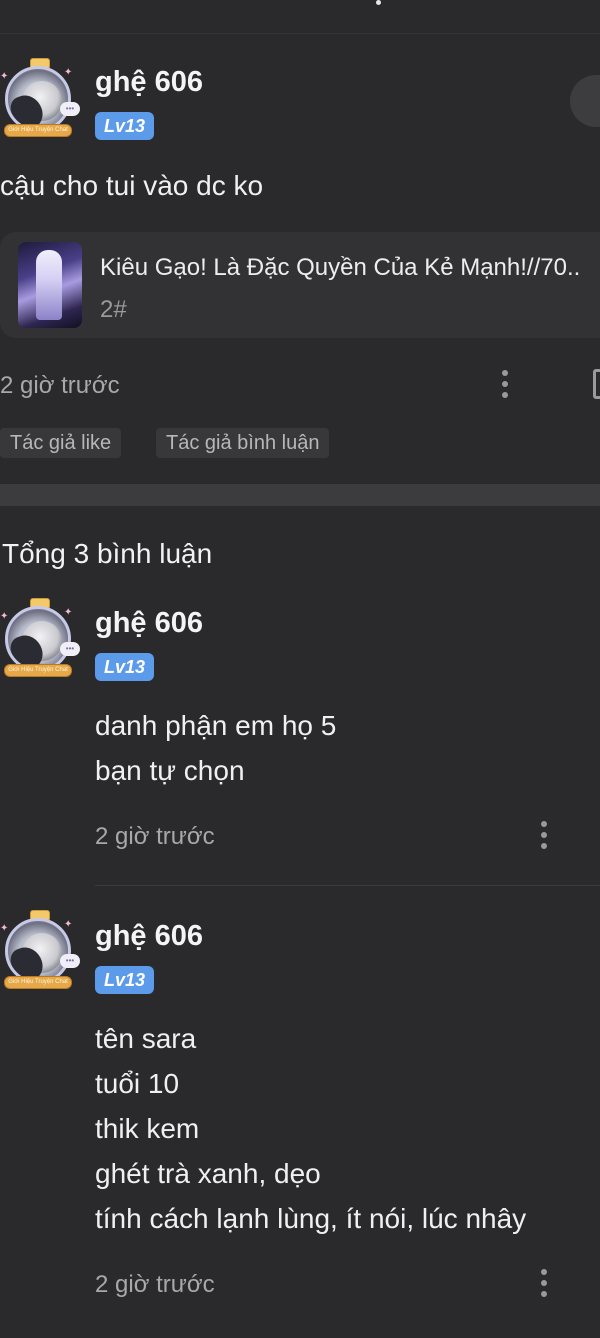  What do you see at coordinates (61, 443) in the screenshot?
I see `tag-author-like: Tác giả like` at bounding box center [61, 443].